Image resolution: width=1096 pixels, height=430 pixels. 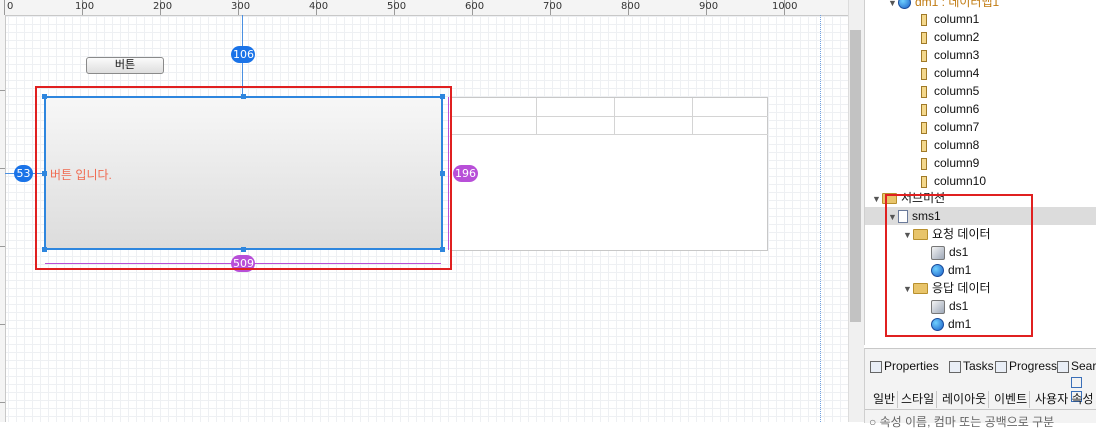 I want to click on ruler-label: 900, so click(x=709, y=6).